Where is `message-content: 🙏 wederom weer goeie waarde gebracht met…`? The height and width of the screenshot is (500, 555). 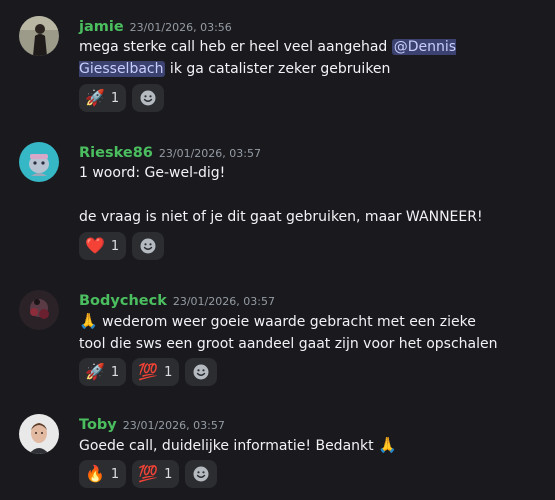
message-content: 🙏 wederom weer goeie waarde gebracht met… is located at coordinates (288, 332).